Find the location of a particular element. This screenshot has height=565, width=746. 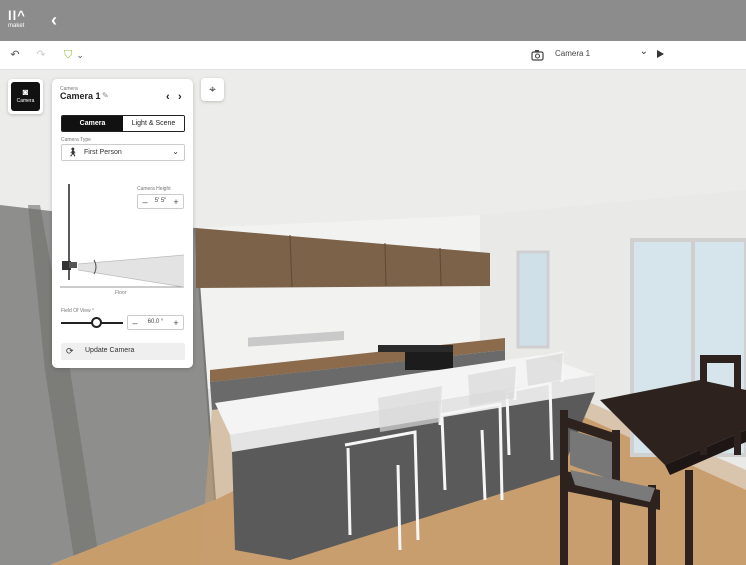

undo-icon: ↶ is located at coordinates (15, 55).